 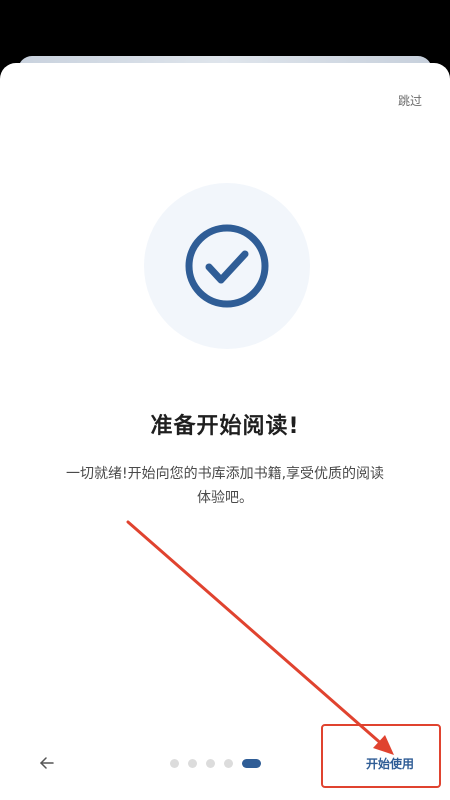 I want to click on hero-circle, so click(x=227, y=266).